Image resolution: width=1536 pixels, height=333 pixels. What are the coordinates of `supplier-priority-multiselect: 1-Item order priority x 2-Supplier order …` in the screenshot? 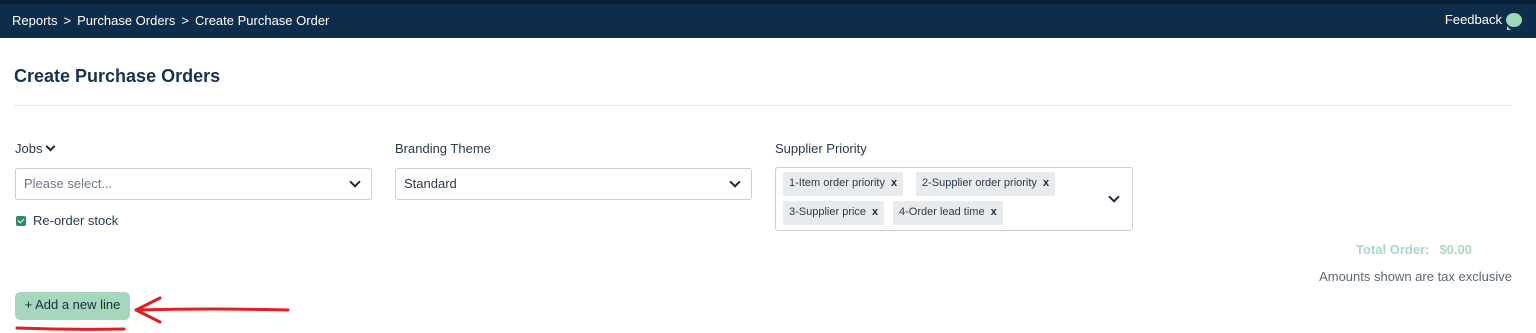 It's located at (954, 199).